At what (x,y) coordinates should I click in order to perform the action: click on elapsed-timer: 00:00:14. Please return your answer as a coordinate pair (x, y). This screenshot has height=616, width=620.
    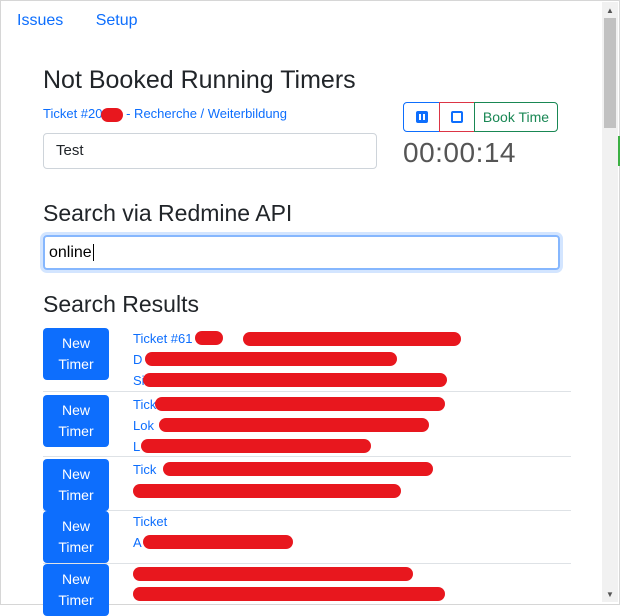
    Looking at the image, I should click on (459, 152).